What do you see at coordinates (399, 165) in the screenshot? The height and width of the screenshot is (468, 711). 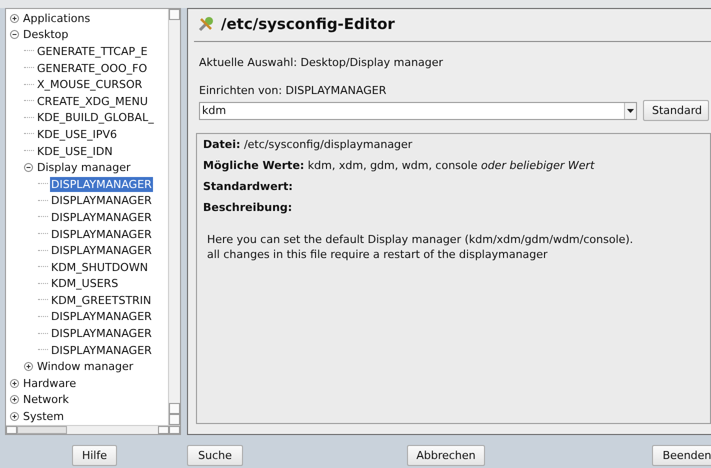 I see `info-text: Mögliche Werte: kdm, xdm, gdm, wdm, console oder beliebiger Wert` at bounding box center [399, 165].